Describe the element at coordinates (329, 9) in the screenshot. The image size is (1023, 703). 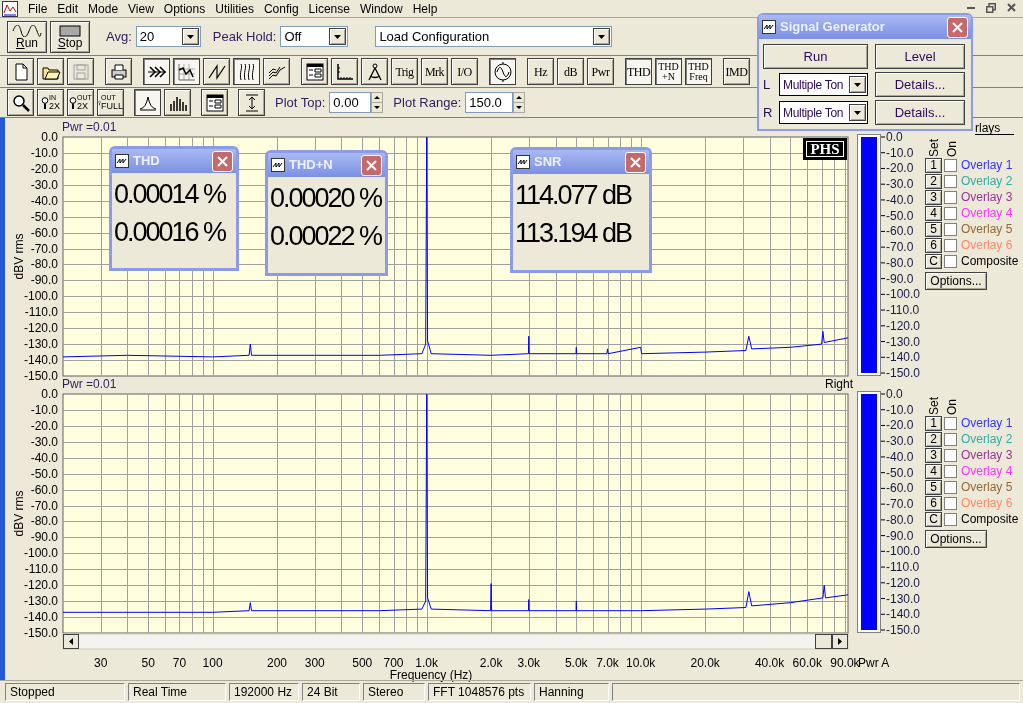
I see `menu-item: License` at that location.